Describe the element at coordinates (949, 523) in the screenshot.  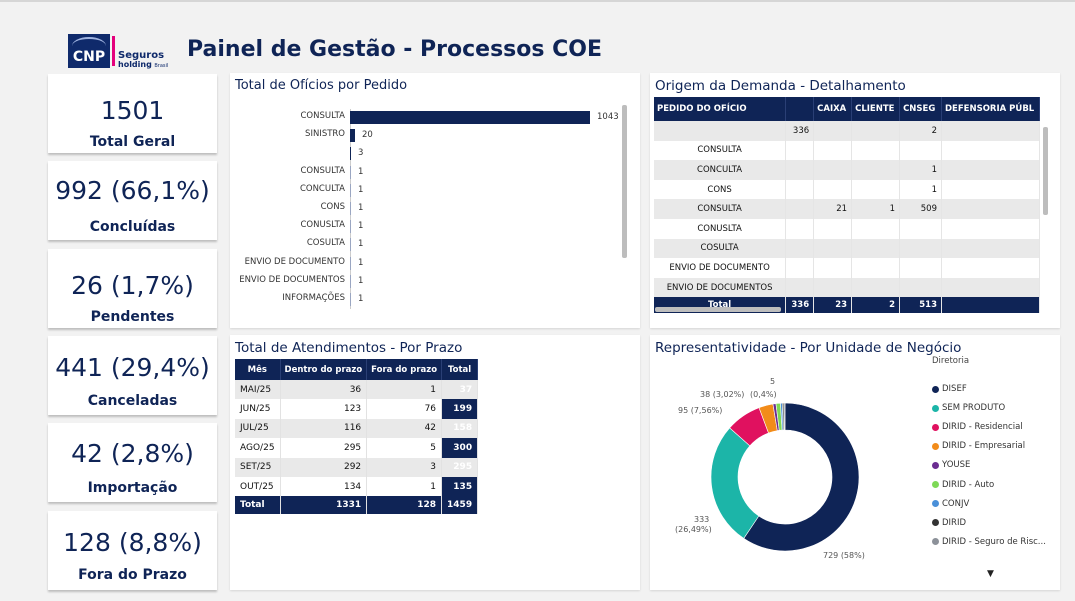
I see `legend-item: DIRID` at that location.